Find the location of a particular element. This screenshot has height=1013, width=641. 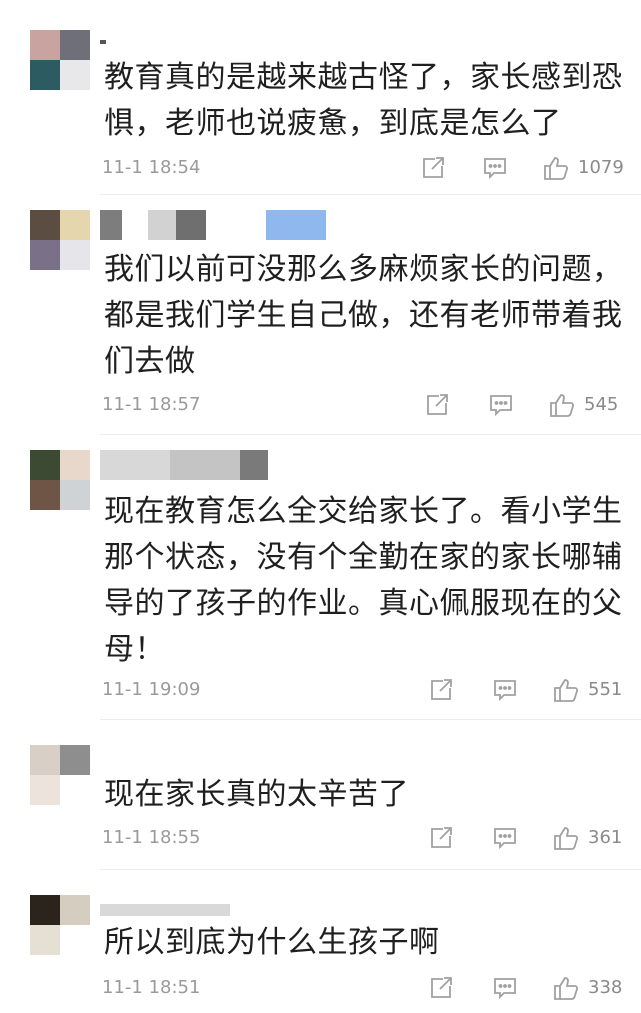

comment-time: 11-1 18:54 is located at coordinates (151, 167).